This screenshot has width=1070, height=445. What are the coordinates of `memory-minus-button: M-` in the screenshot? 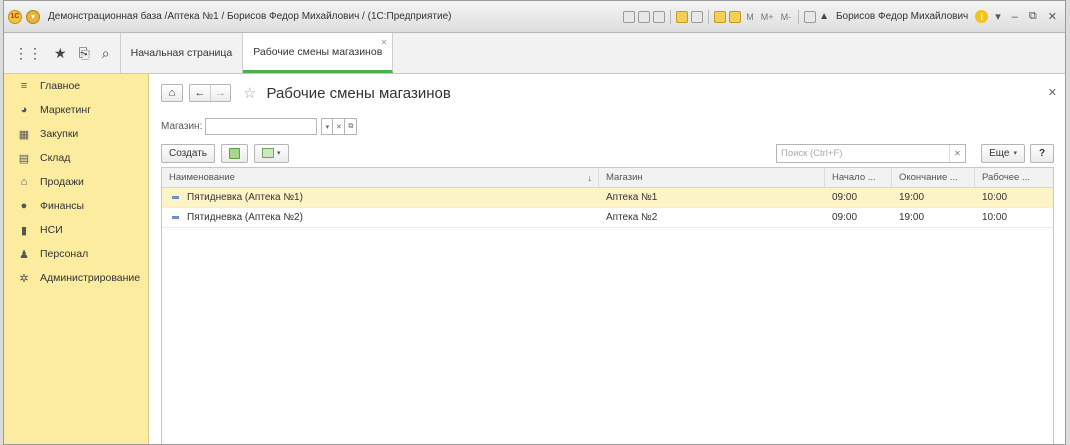 It's located at (786, 17).